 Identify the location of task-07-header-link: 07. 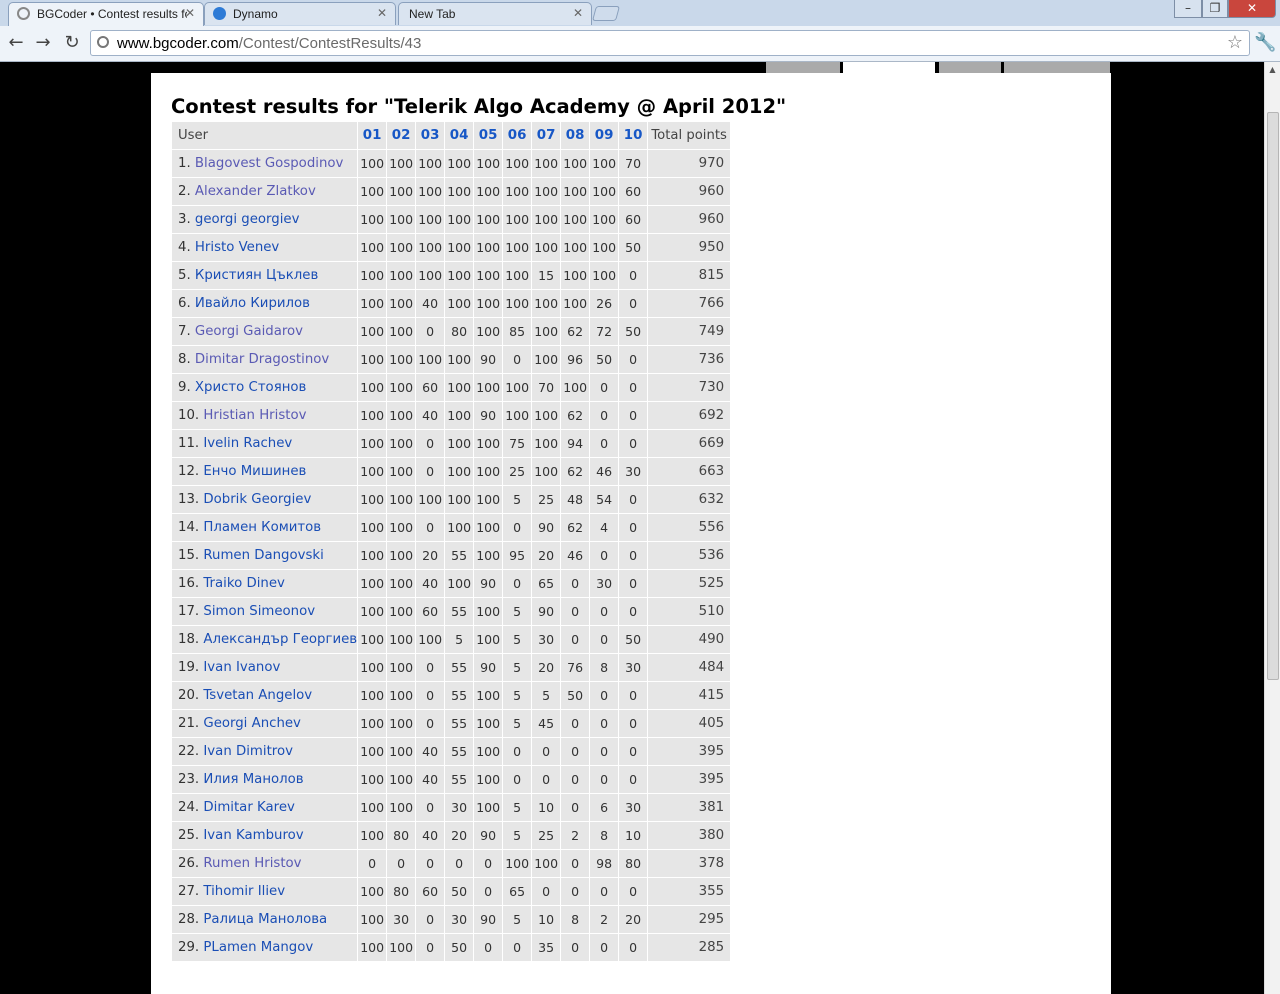
(546, 135).